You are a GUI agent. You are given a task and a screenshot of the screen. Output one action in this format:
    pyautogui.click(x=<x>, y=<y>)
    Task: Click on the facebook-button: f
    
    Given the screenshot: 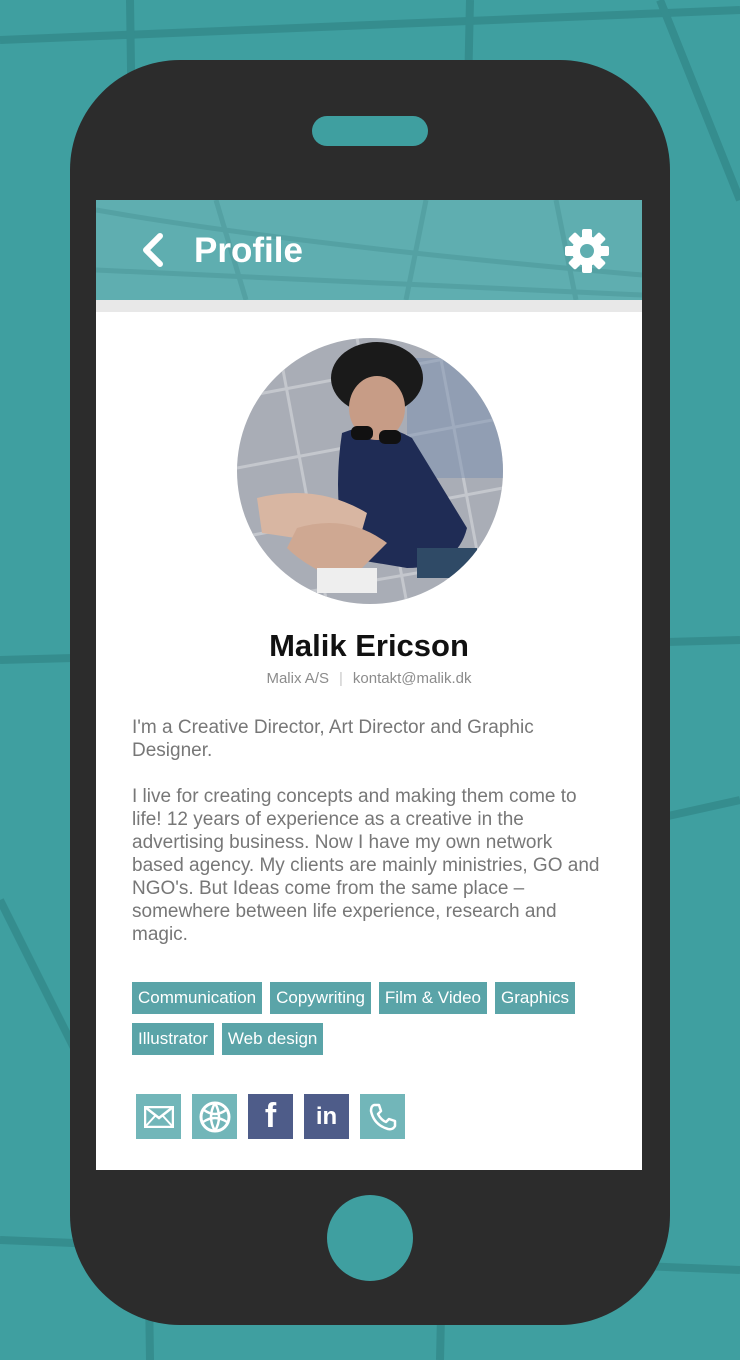 What is the action you would take?
    pyautogui.click(x=270, y=1116)
    